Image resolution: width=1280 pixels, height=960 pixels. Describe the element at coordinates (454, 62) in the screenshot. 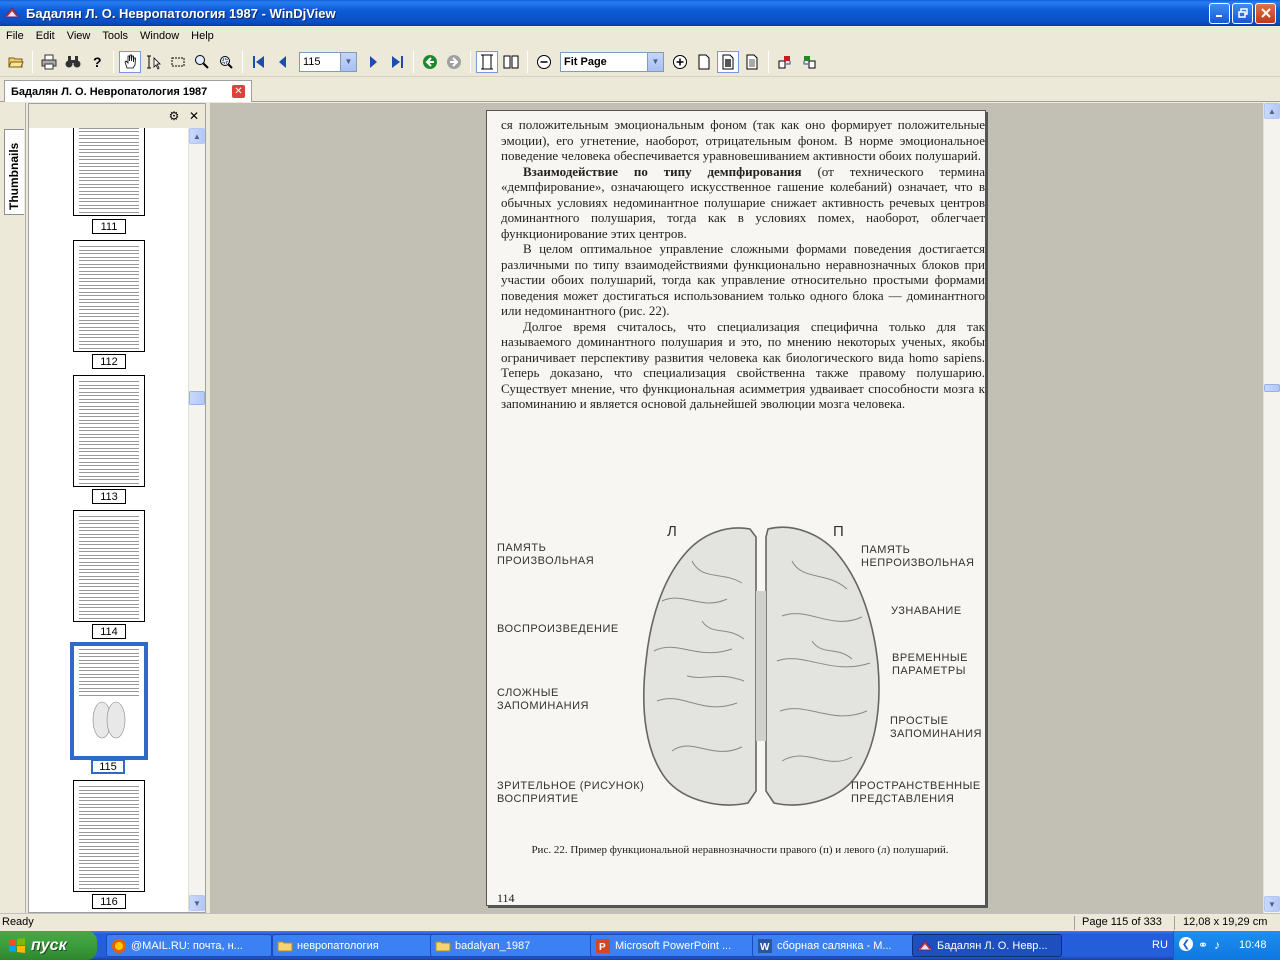

I see `forward-button` at that location.